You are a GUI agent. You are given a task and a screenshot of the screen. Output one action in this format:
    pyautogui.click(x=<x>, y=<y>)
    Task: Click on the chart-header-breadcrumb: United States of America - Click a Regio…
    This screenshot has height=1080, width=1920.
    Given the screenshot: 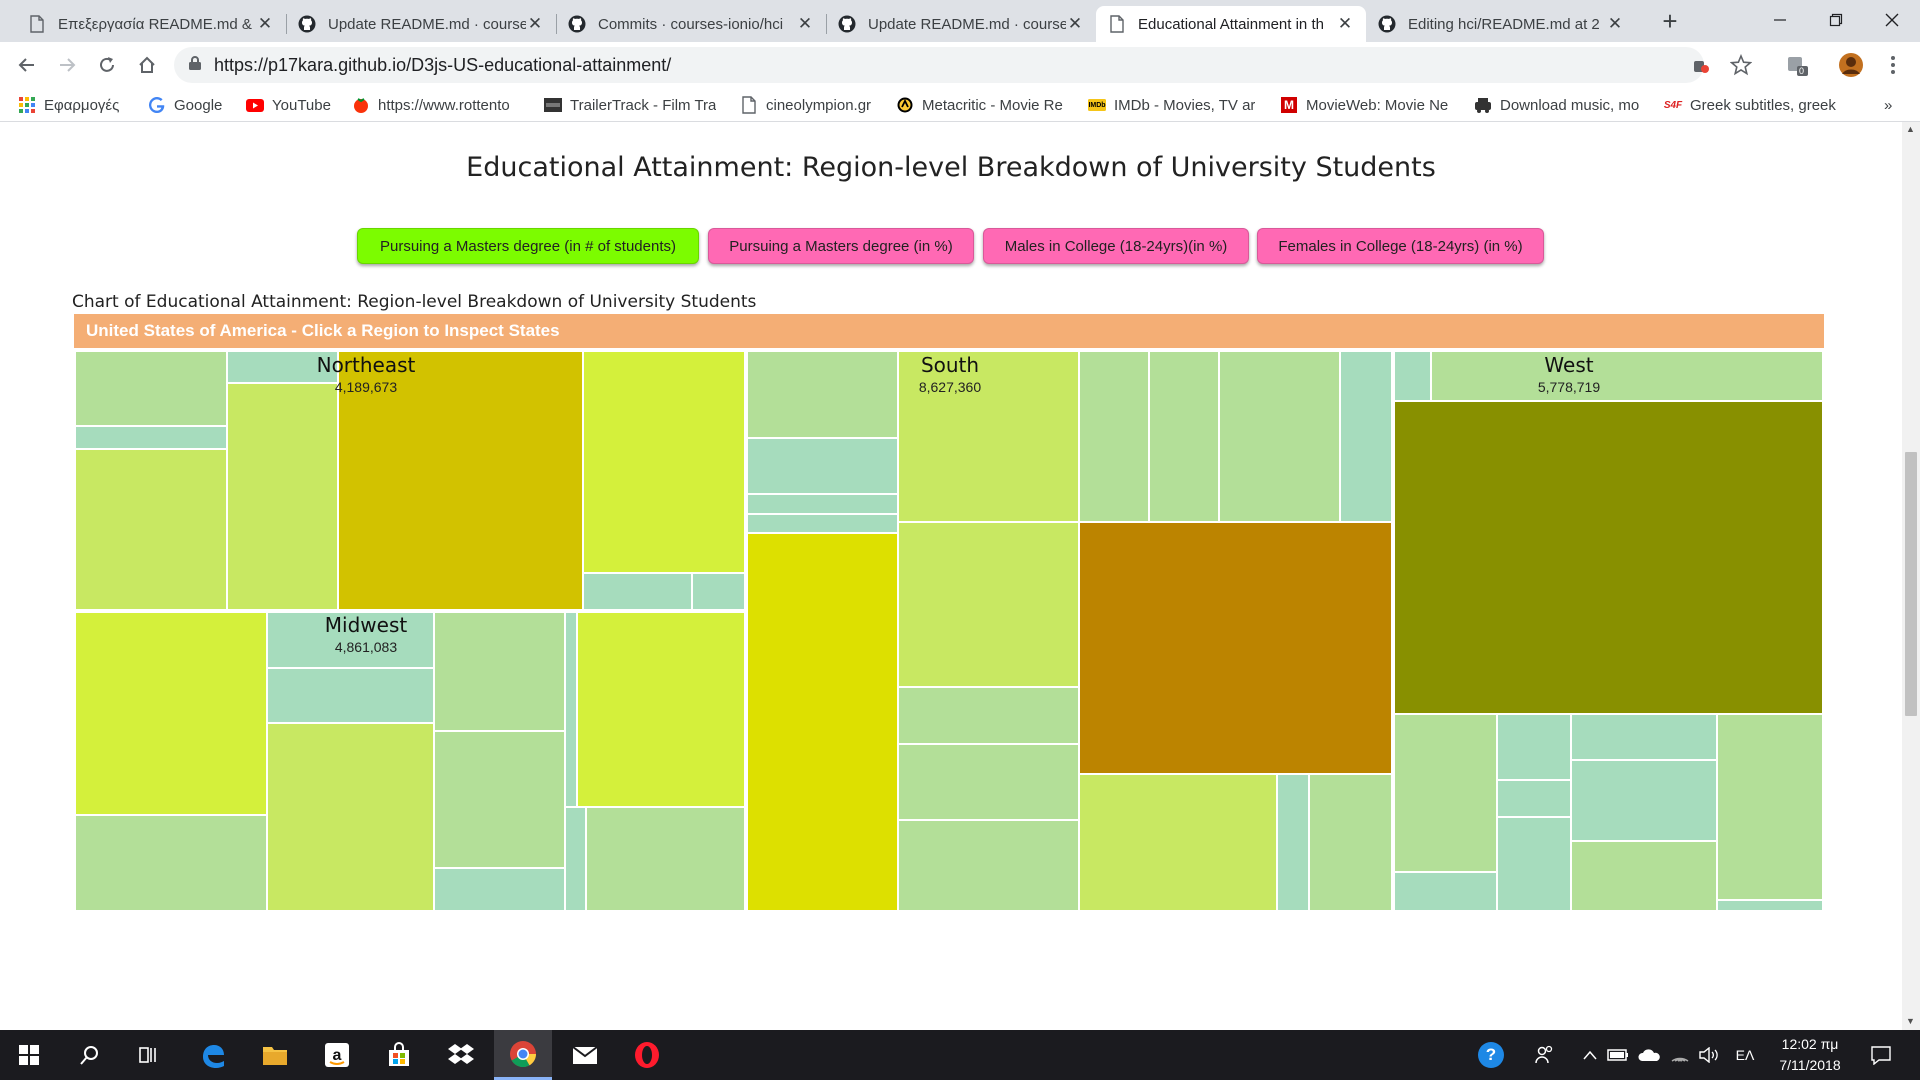 What is the action you would take?
    pyautogui.click(x=949, y=331)
    